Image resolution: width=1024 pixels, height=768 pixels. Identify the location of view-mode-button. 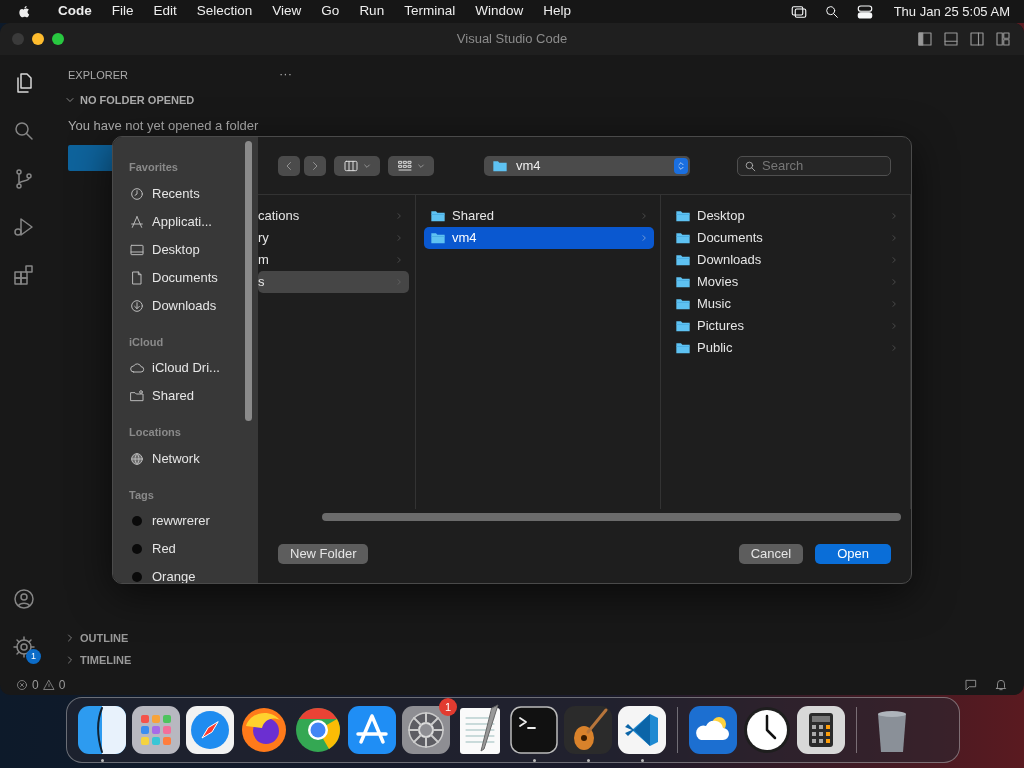
(357, 165).